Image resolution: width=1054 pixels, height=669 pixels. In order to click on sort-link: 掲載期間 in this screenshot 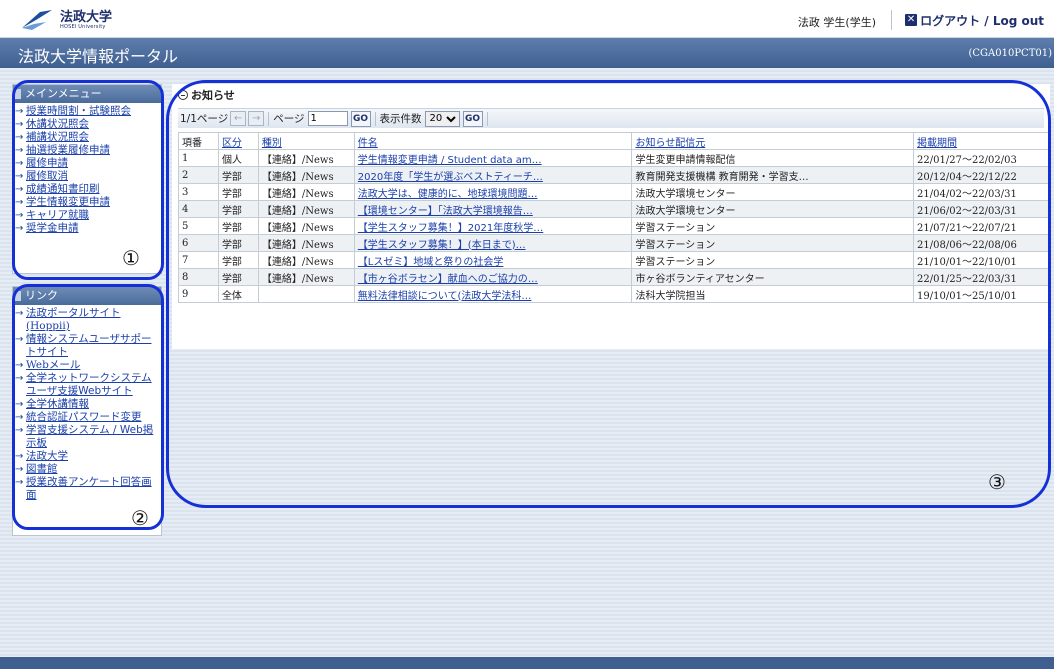, I will do `click(937, 143)`.